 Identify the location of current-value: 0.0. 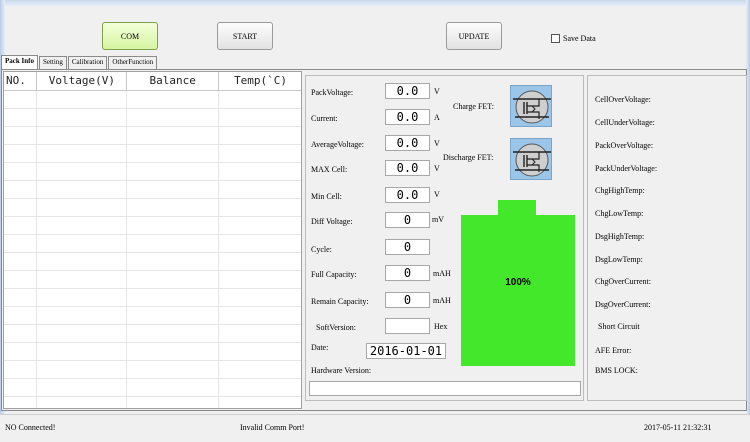
(407, 117).